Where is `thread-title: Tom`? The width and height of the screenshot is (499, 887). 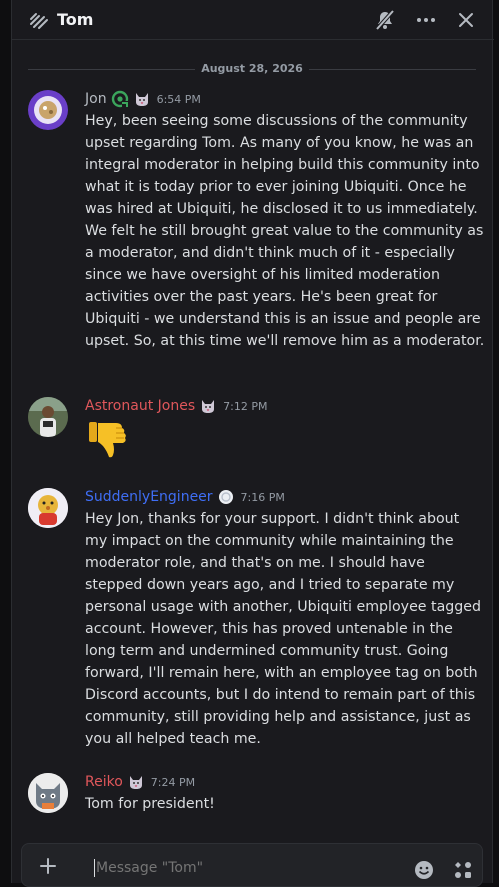 thread-title: Tom is located at coordinates (75, 19).